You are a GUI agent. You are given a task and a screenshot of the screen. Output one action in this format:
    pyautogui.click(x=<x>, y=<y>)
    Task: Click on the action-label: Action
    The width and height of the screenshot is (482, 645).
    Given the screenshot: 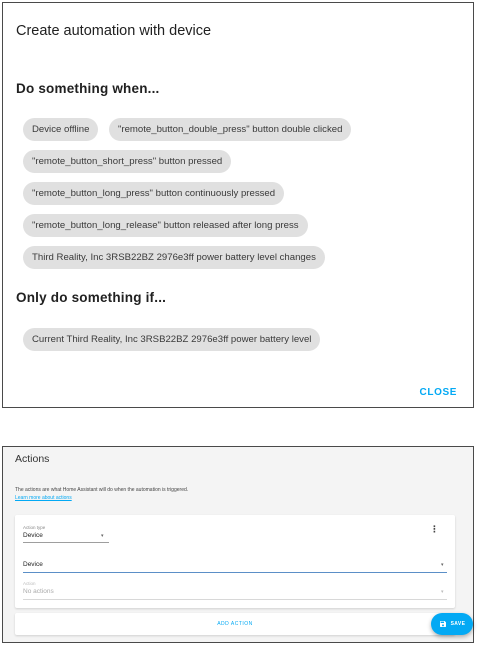 What is the action you would take?
    pyautogui.click(x=29, y=583)
    